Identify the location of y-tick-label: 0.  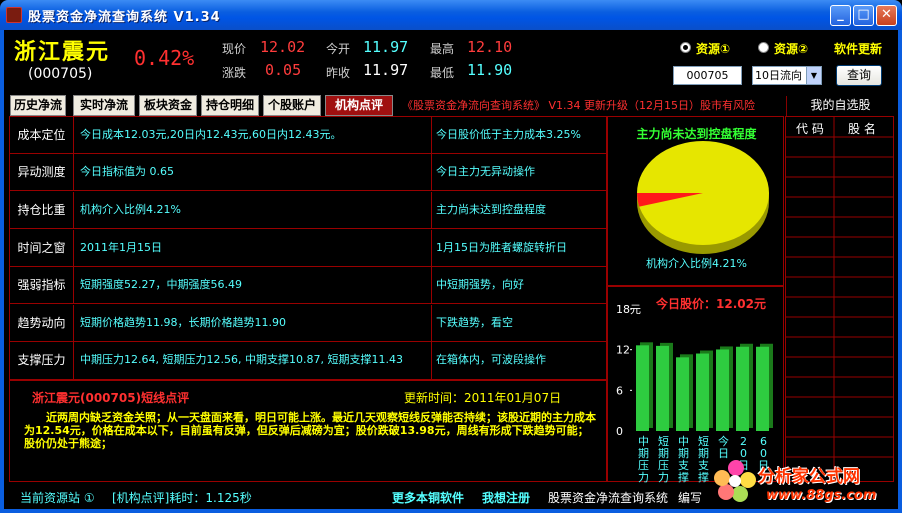
(619, 431).